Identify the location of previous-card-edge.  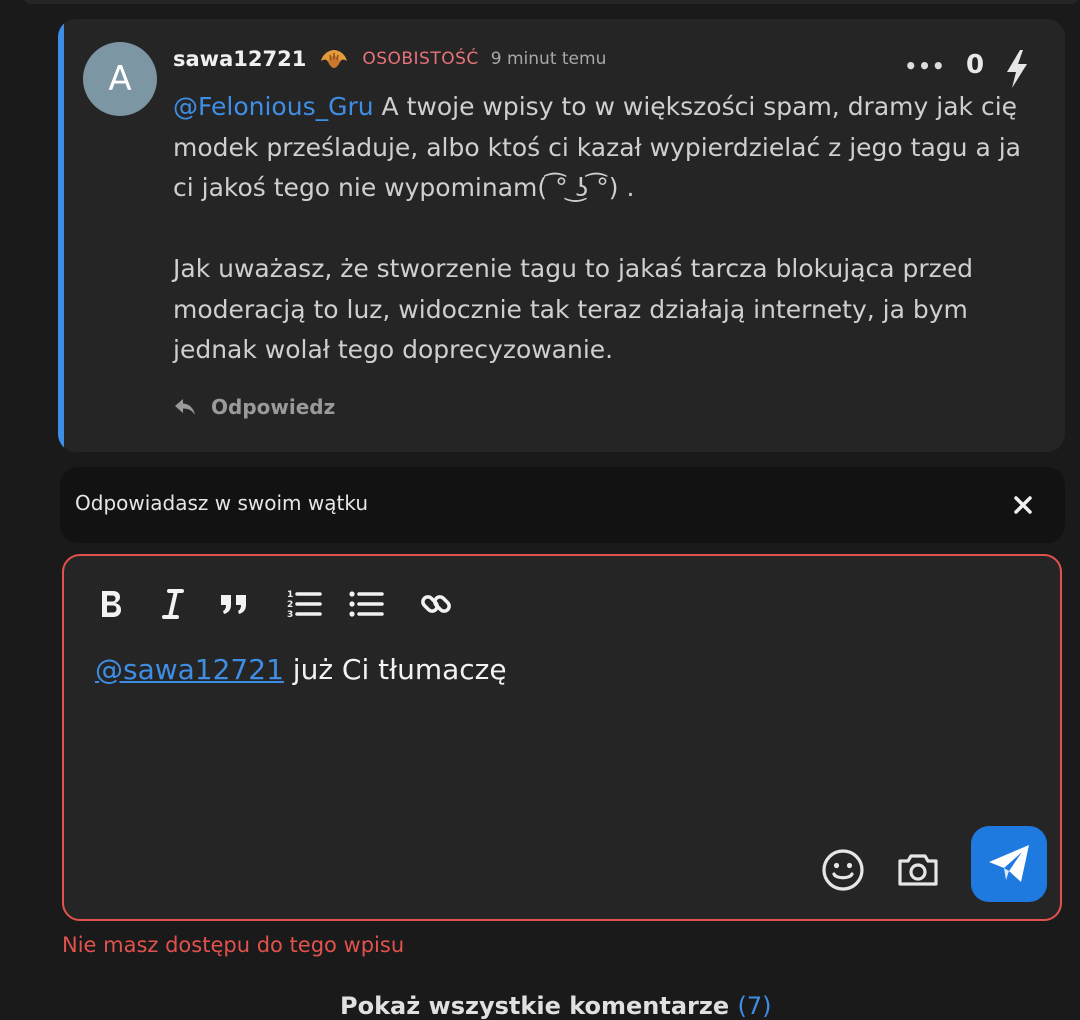
(551, 2).